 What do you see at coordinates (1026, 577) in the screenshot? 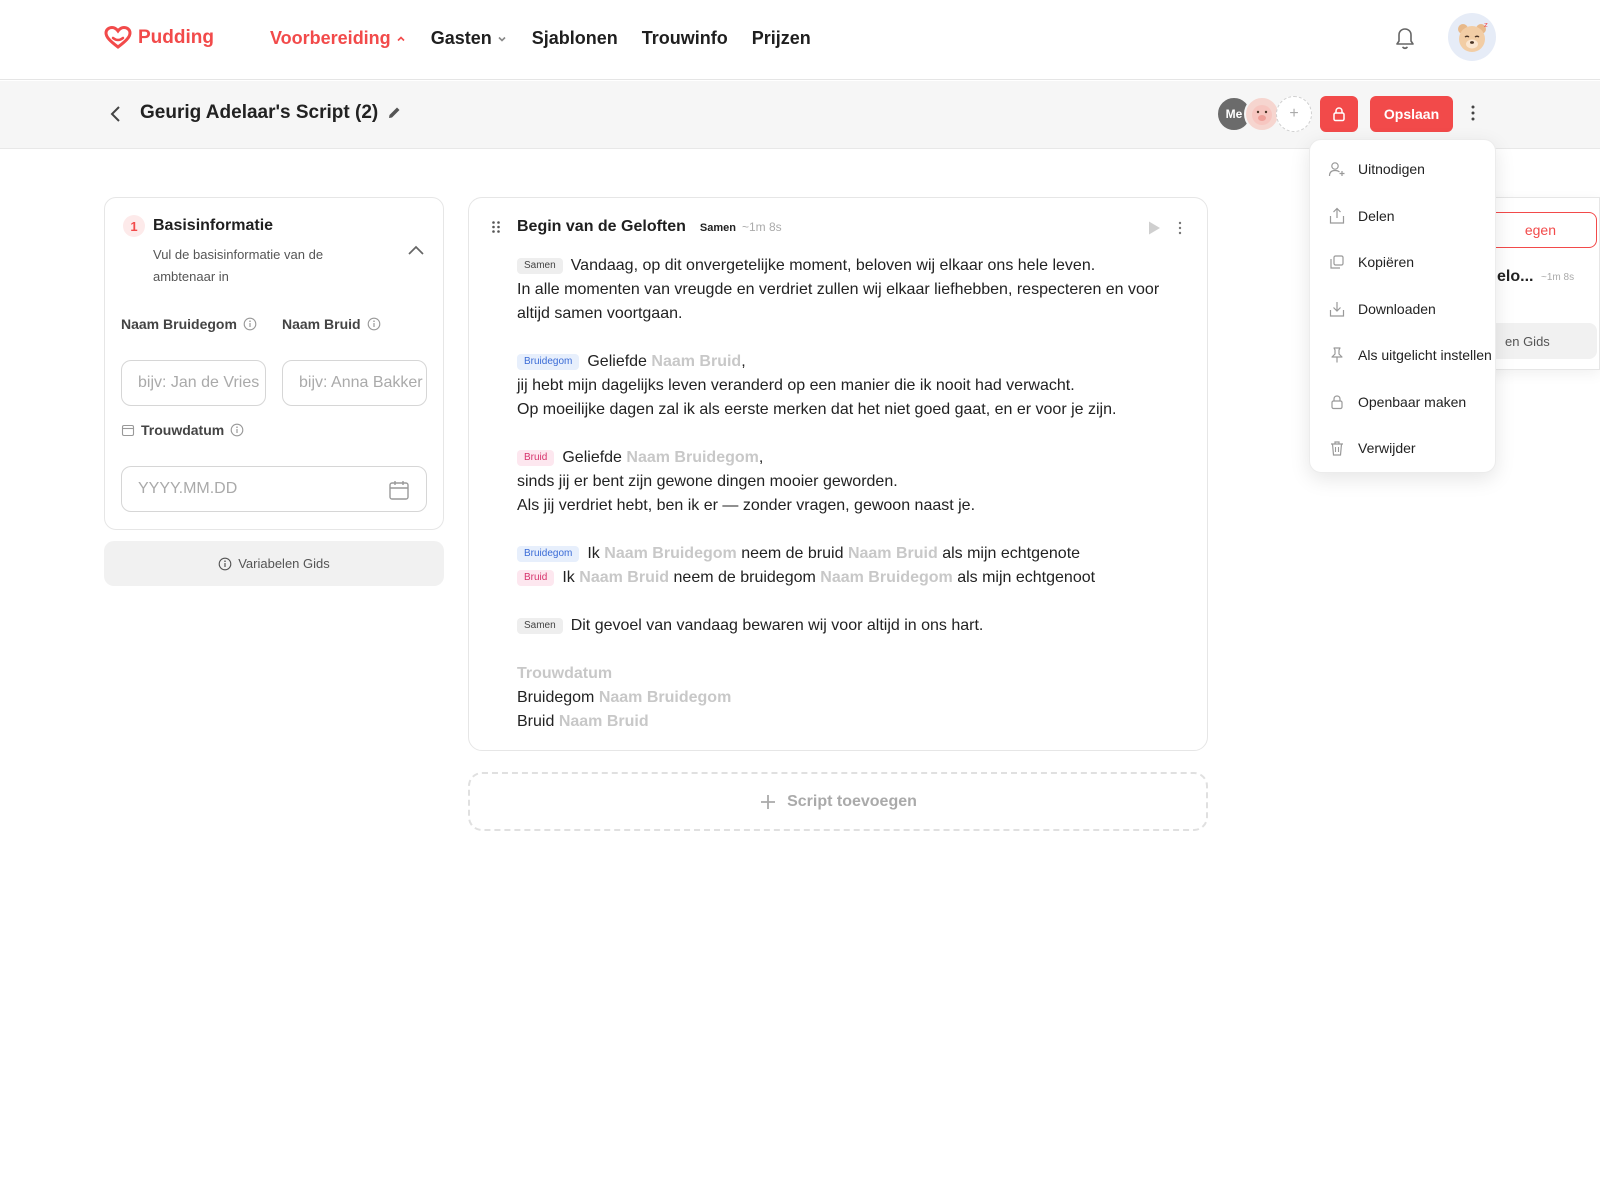
I see `script-text-run: als mijn echtgenoot` at bounding box center [1026, 577].